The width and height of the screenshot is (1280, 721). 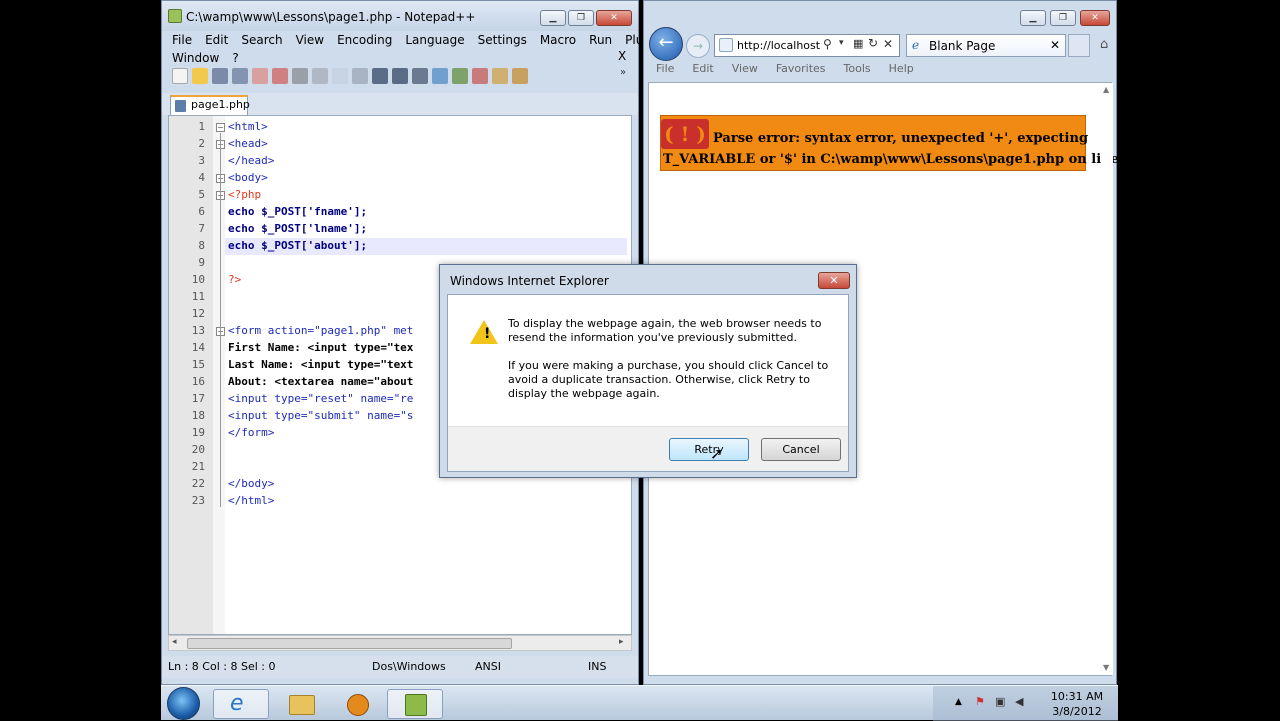 What do you see at coordinates (1107, 379) in the screenshot?
I see `ie-vertical-scrollbar: ▲ ▼` at bounding box center [1107, 379].